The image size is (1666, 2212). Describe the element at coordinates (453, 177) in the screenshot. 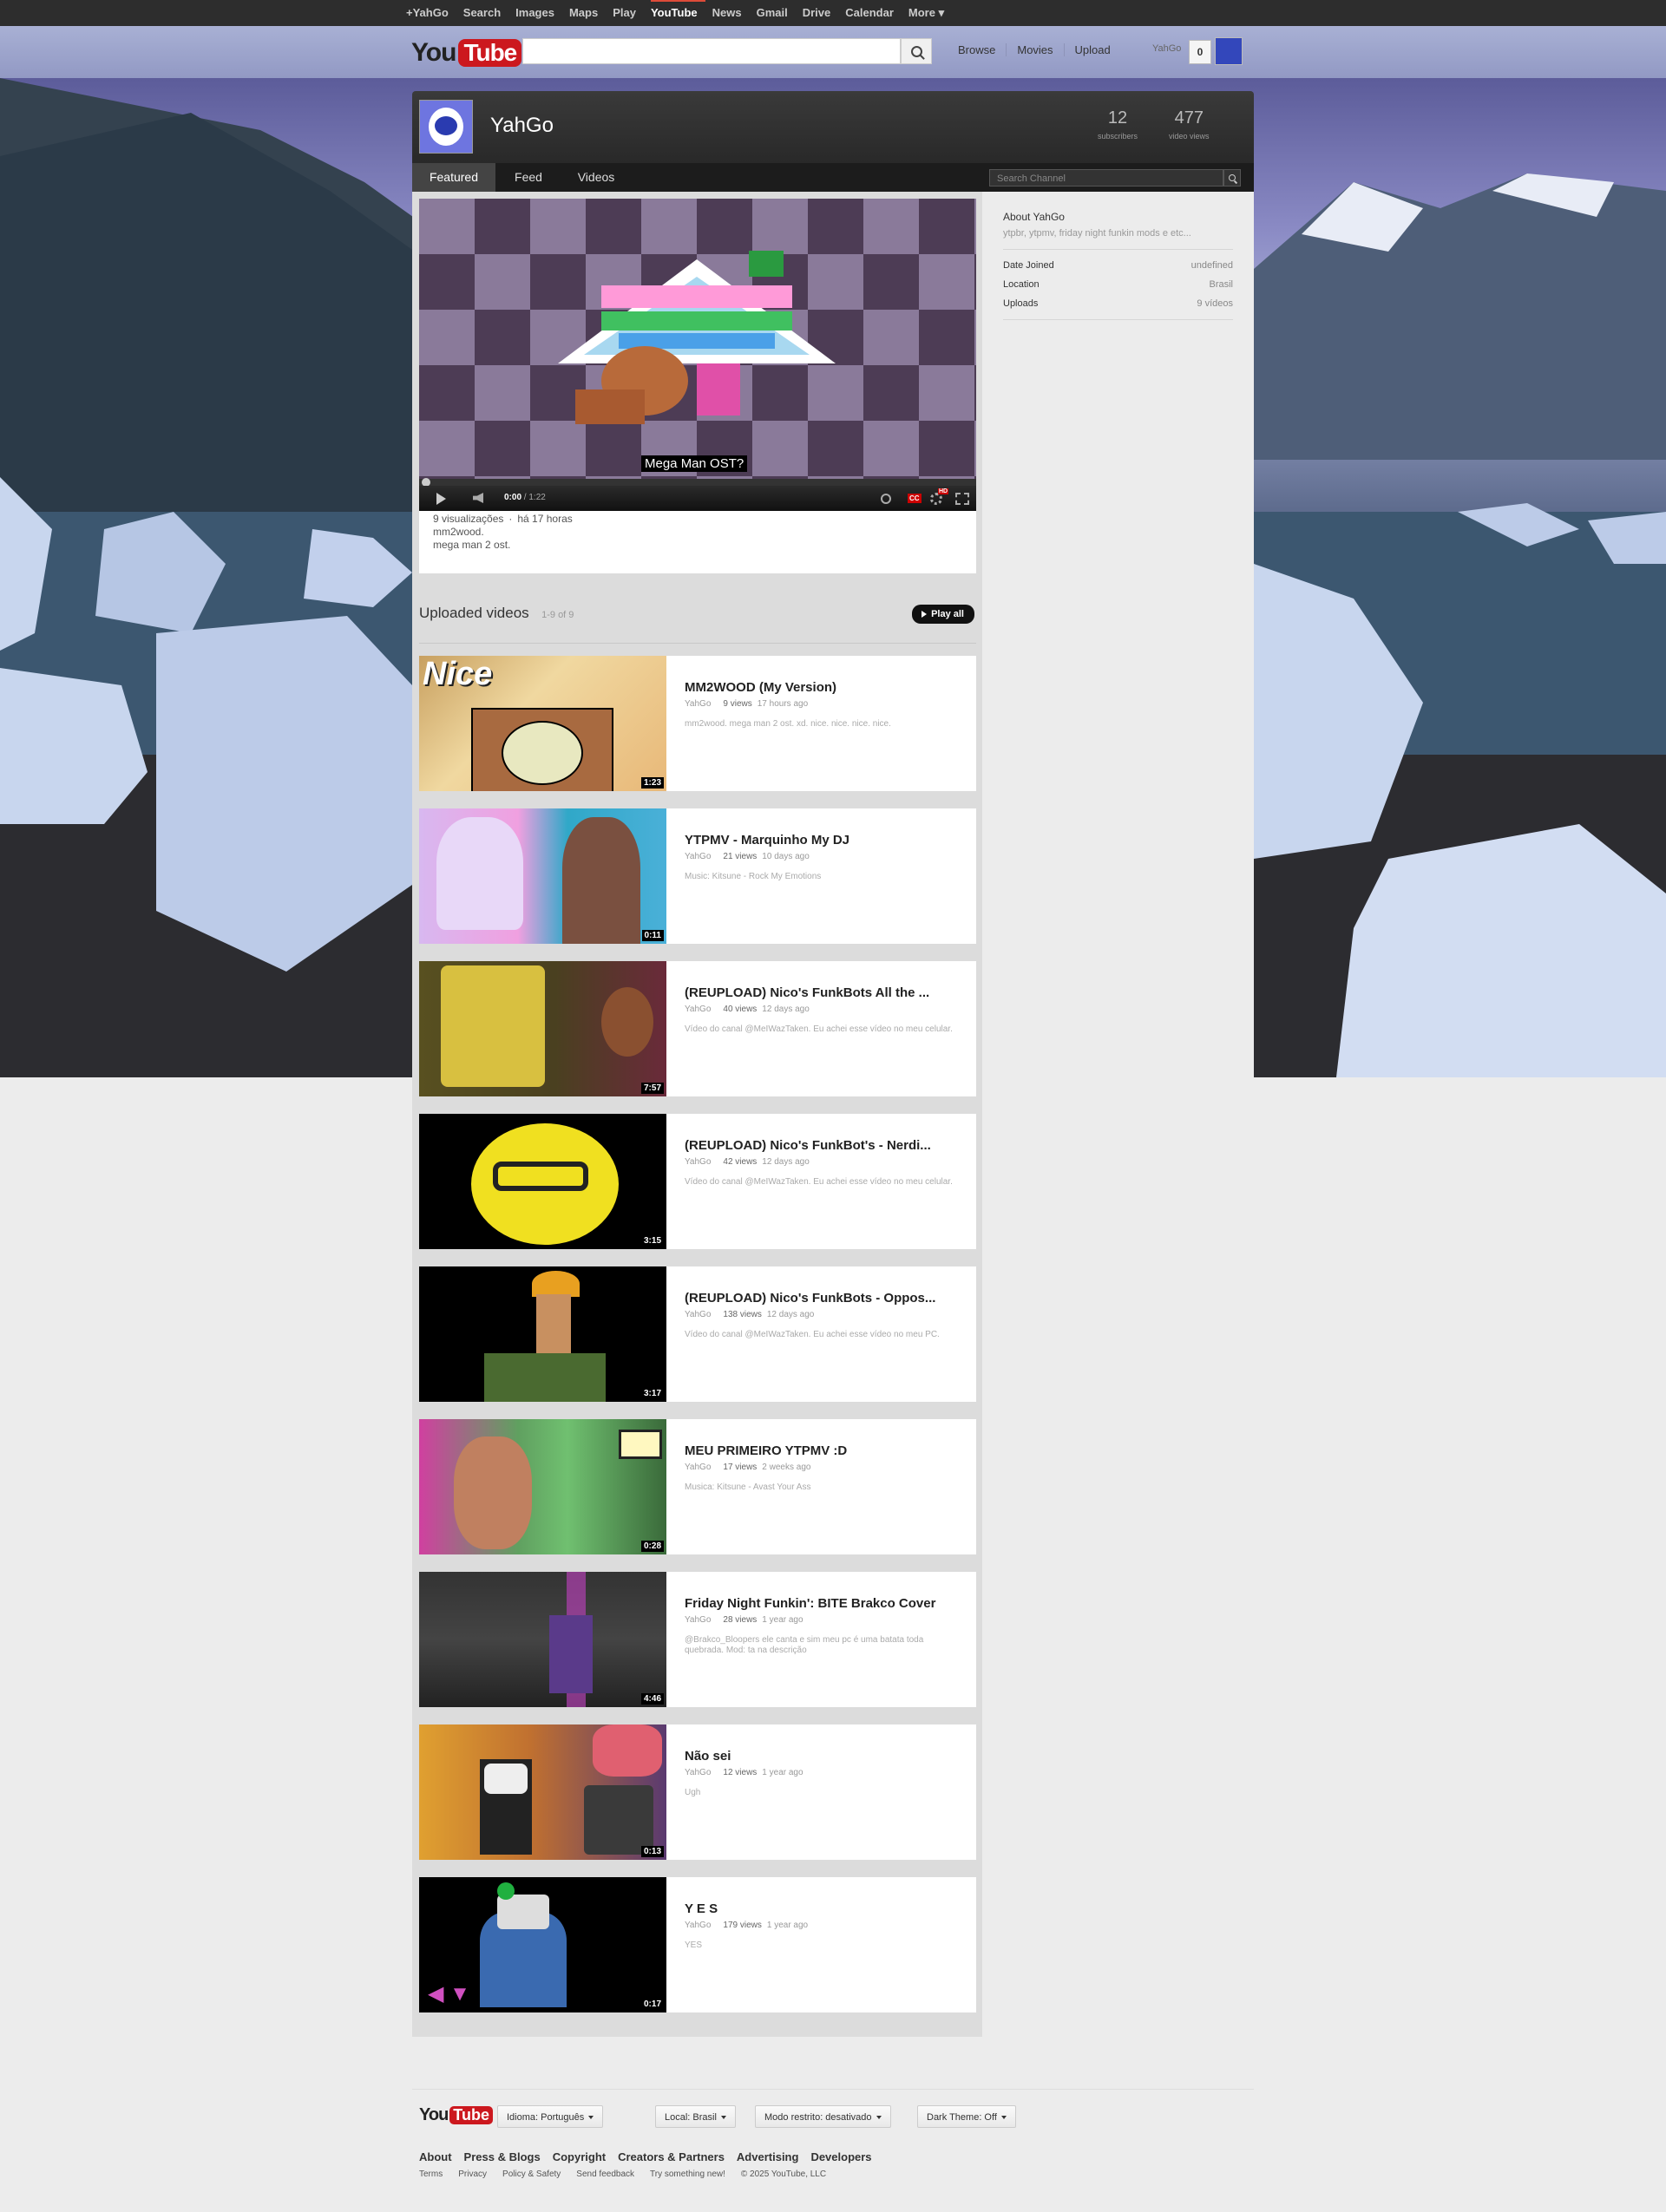

I see `tab-featured: Featured` at that location.